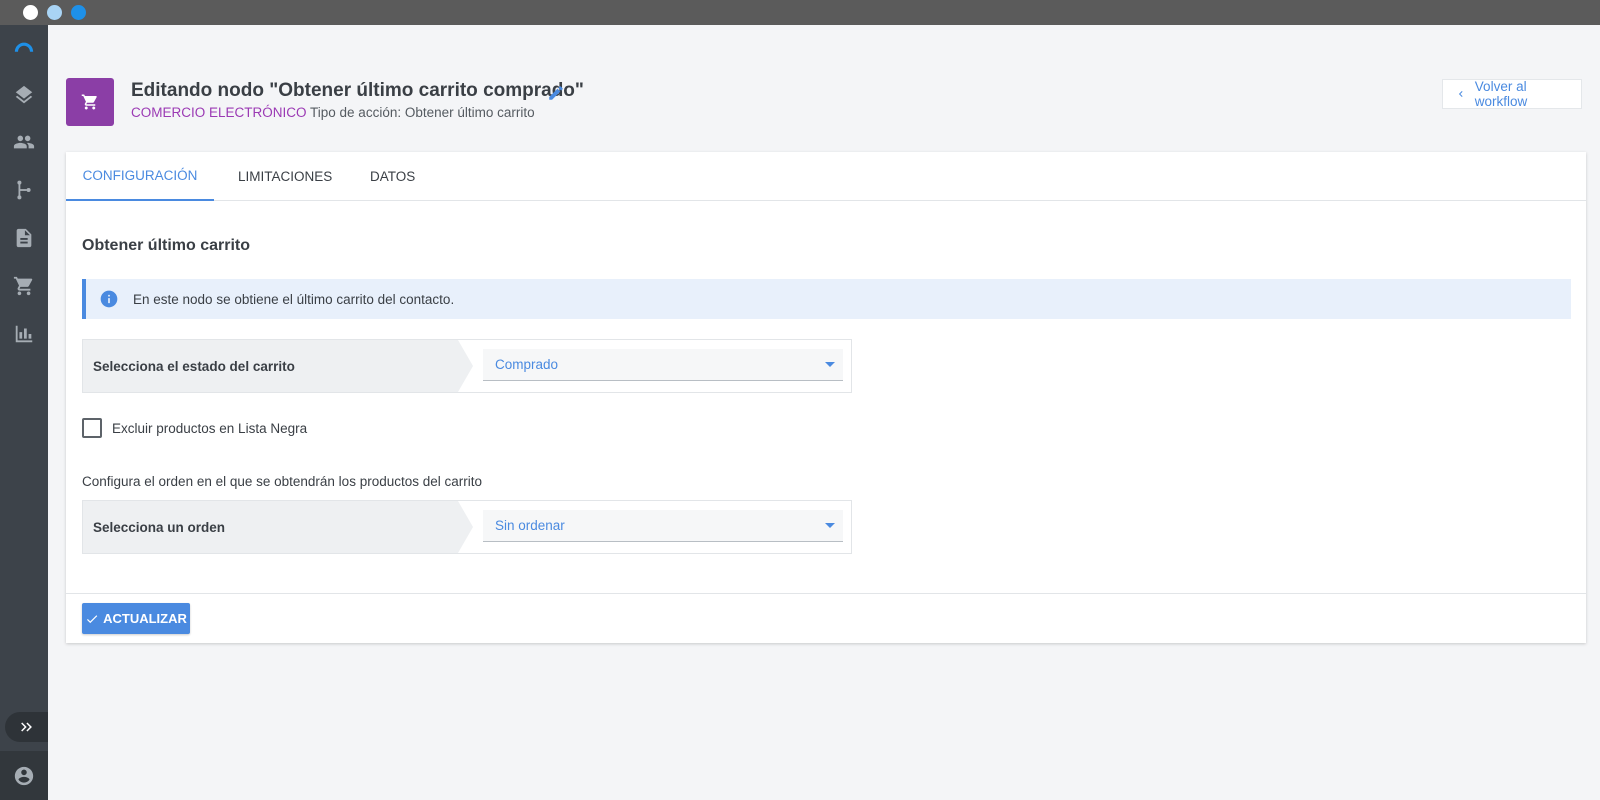  What do you see at coordinates (278, 527) in the screenshot?
I see `order-label: Selecciona un orden` at bounding box center [278, 527].